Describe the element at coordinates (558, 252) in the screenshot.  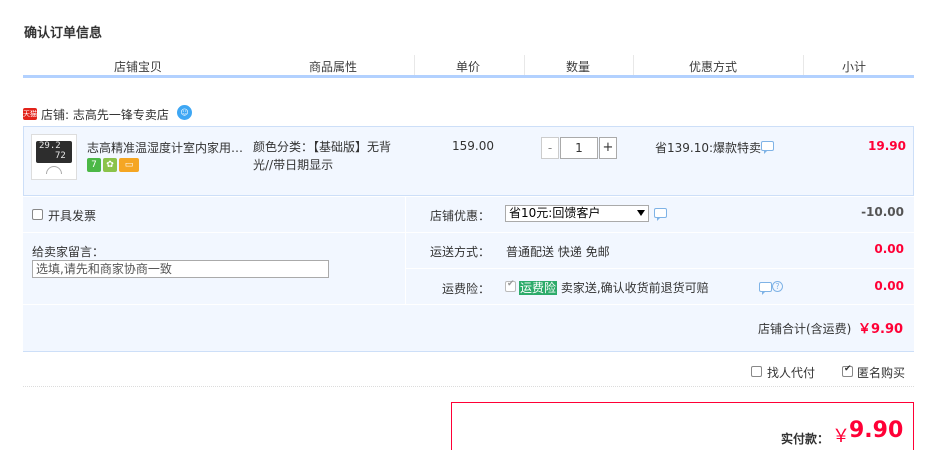
I see `shipping-method: 普通配送 快递 免邮` at that location.